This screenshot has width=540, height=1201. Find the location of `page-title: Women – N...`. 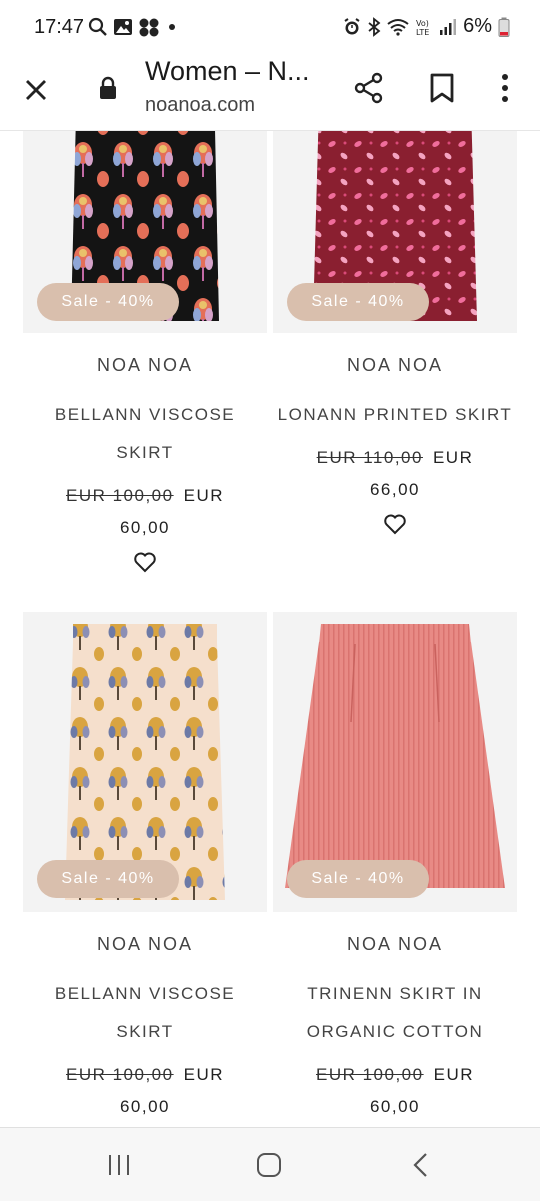

page-title: Women – N... is located at coordinates (227, 71).